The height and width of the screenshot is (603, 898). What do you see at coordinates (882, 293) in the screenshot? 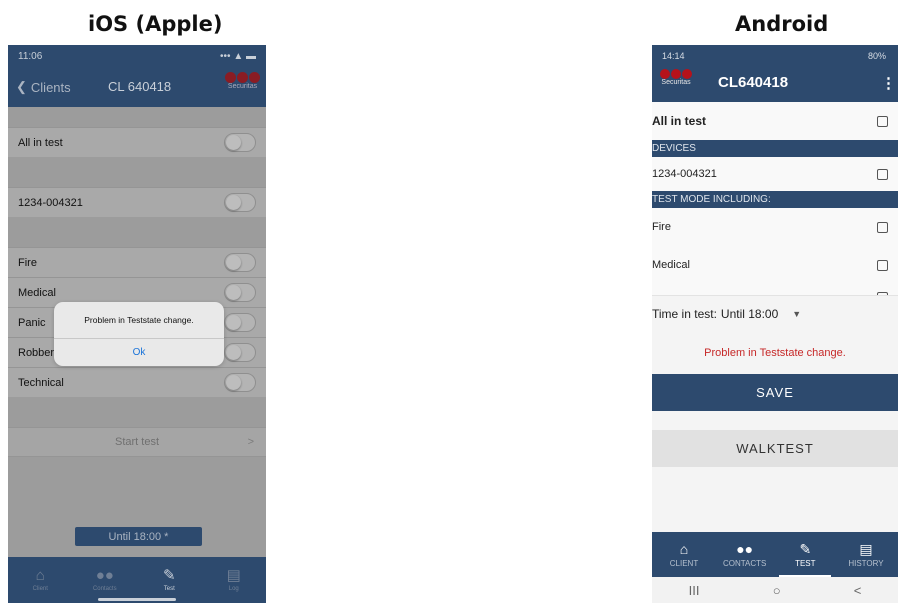
I see `checkbox-partial` at bounding box center [882, 293].